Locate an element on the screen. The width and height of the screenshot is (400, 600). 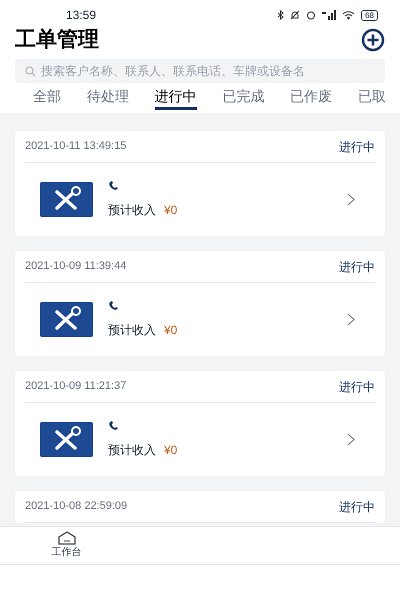
nav-label: 工作台 is located at coordinates (67, 552).